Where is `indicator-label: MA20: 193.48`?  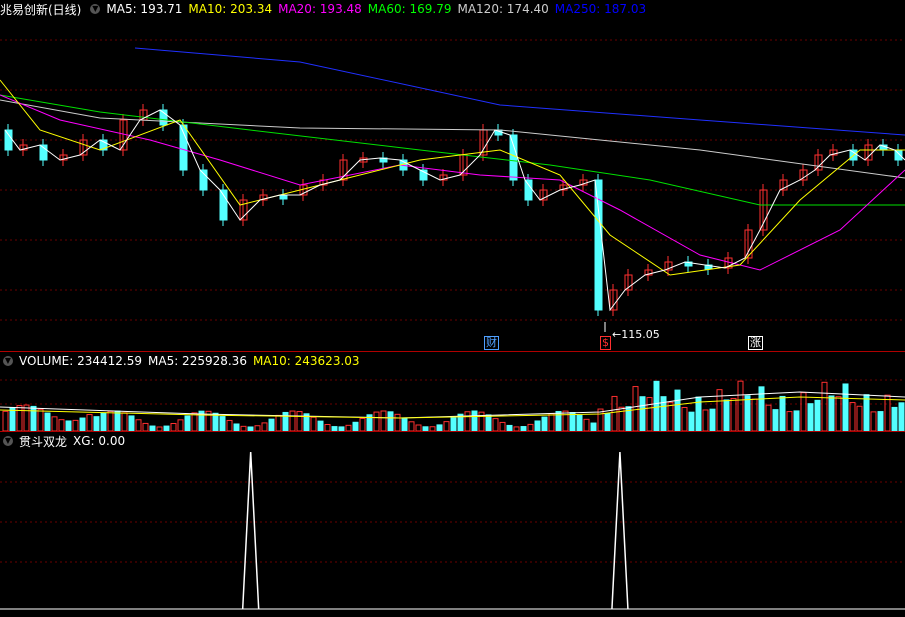 indicator-label: MA20: 193.48 is located at coordinates (320, 9).